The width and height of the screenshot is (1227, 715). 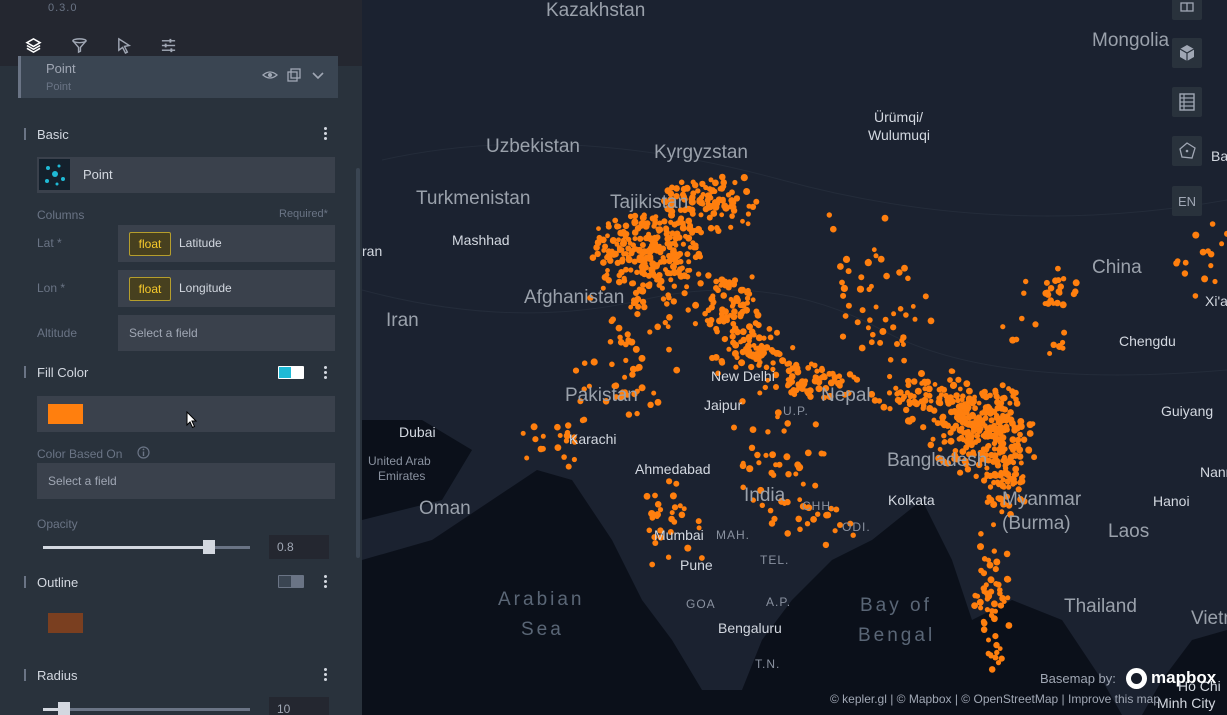 What do you see at coordinates (226, 333) in the screenshot?
I see `altitude-field-selector: Select a field` at bounding box center [226, 333].